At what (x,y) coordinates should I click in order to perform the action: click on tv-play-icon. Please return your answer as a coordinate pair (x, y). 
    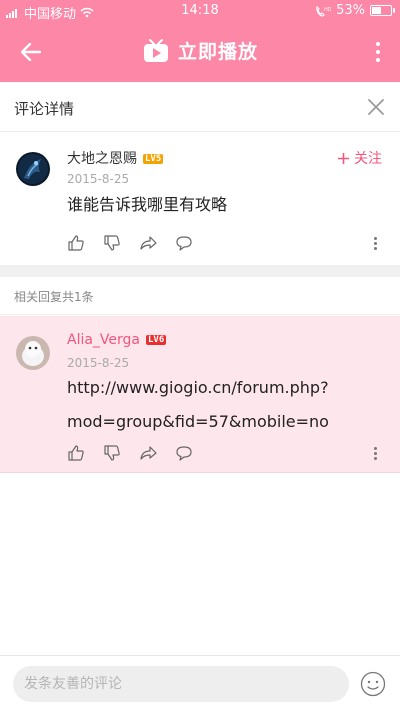
    Looking at the image, I should click on (155, 50).